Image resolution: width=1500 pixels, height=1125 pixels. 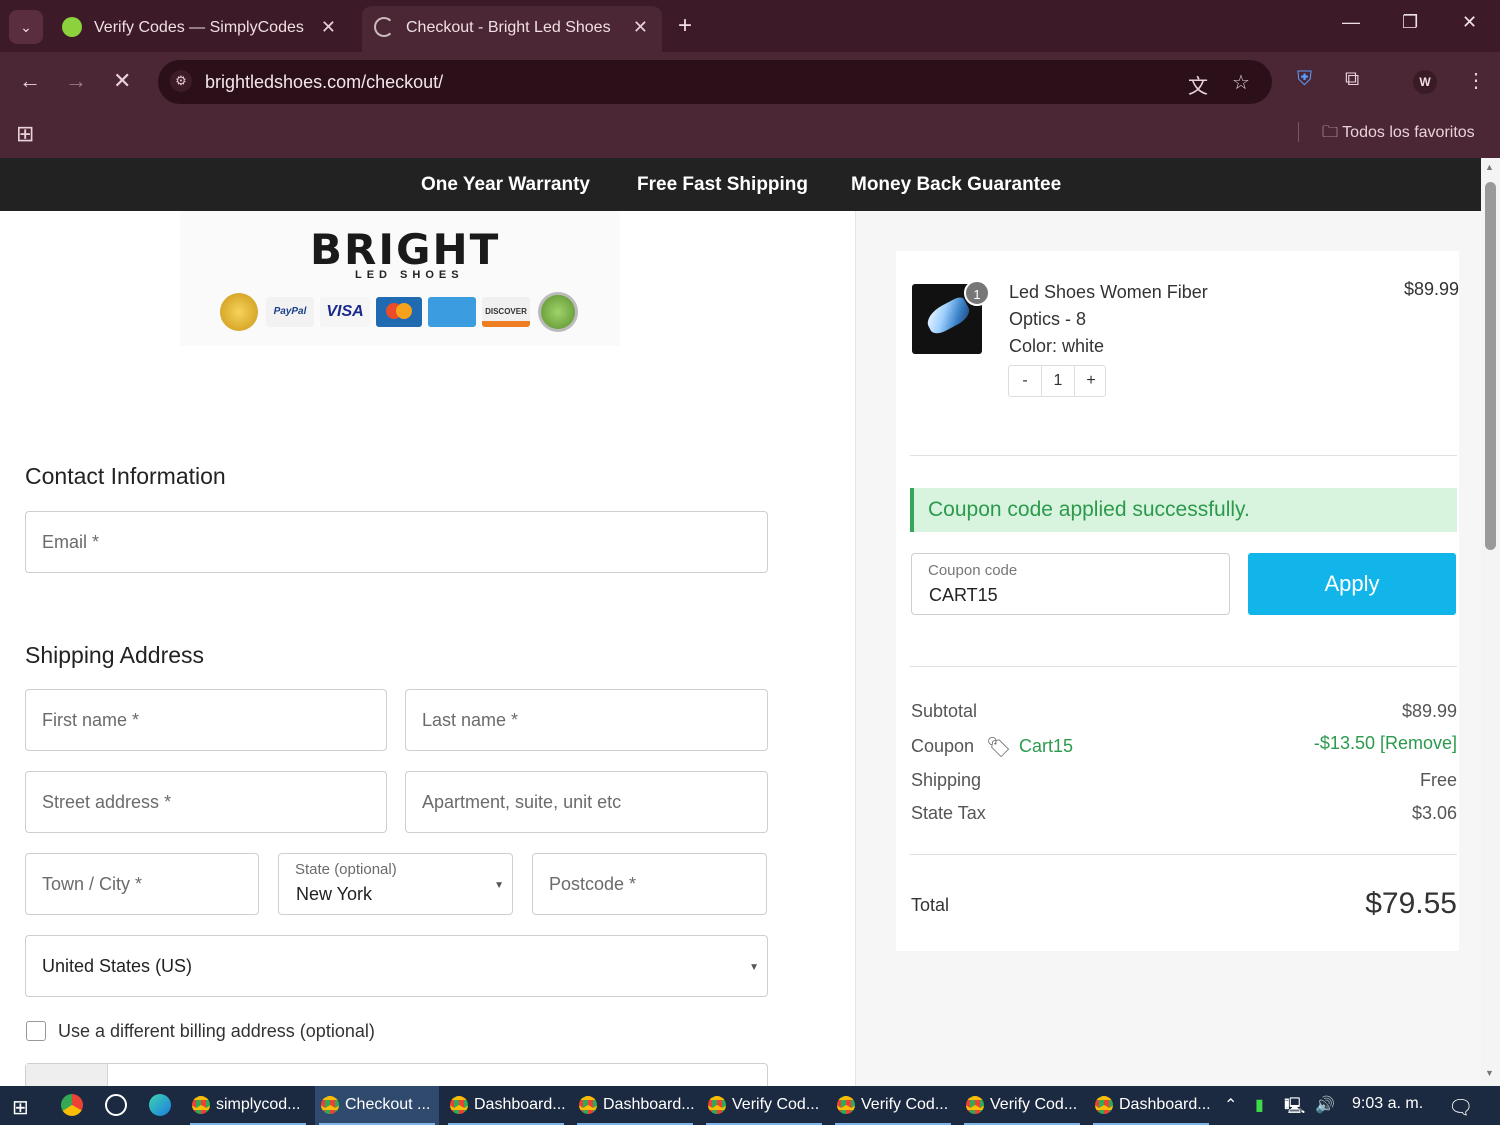 I want to click on shield-extension-icon: ⛨, so click(x=1304, y=79).